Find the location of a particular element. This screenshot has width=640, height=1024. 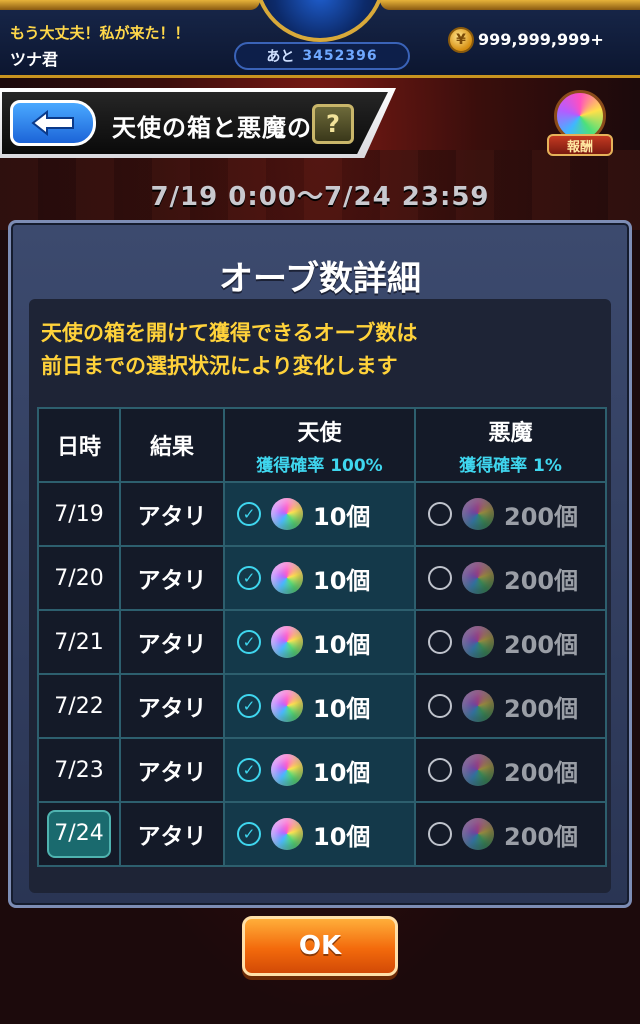

exp-value: 3452396 is located at coordinates (340, 56).